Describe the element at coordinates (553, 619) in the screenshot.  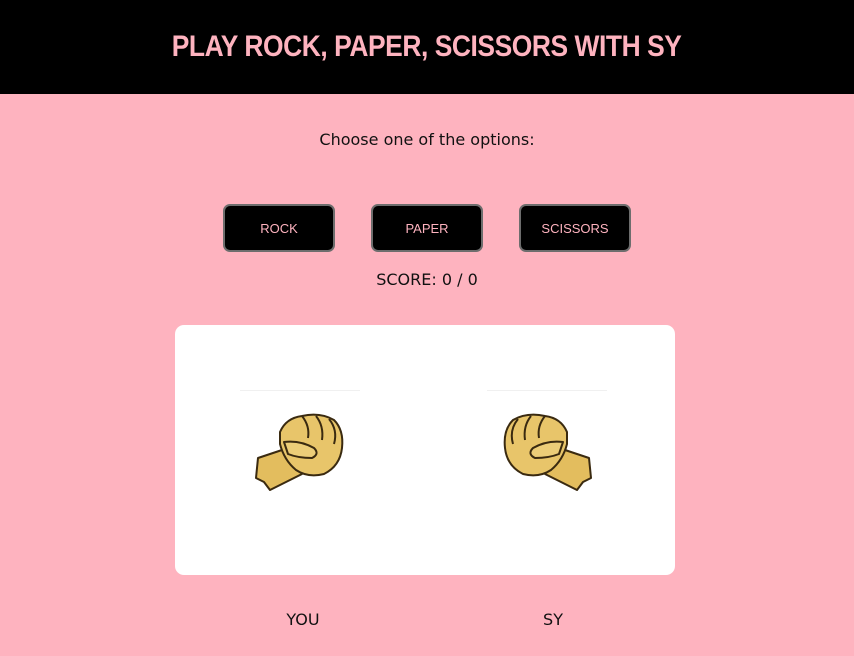
I see `player-label-sy: SY` at that location.